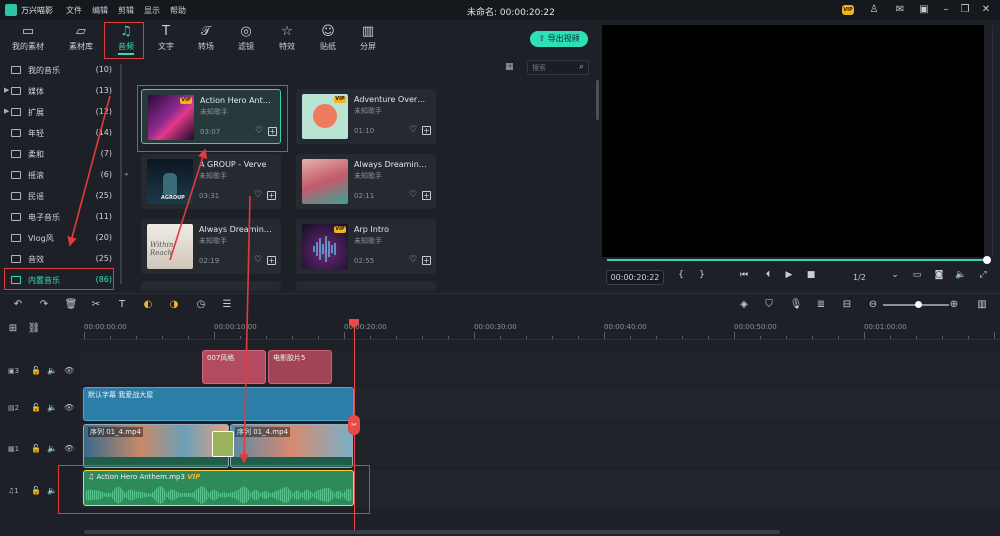 The height and width of the screenshot is (536, 1000). I want to click on user-icon: ♙, so click(874, 10).